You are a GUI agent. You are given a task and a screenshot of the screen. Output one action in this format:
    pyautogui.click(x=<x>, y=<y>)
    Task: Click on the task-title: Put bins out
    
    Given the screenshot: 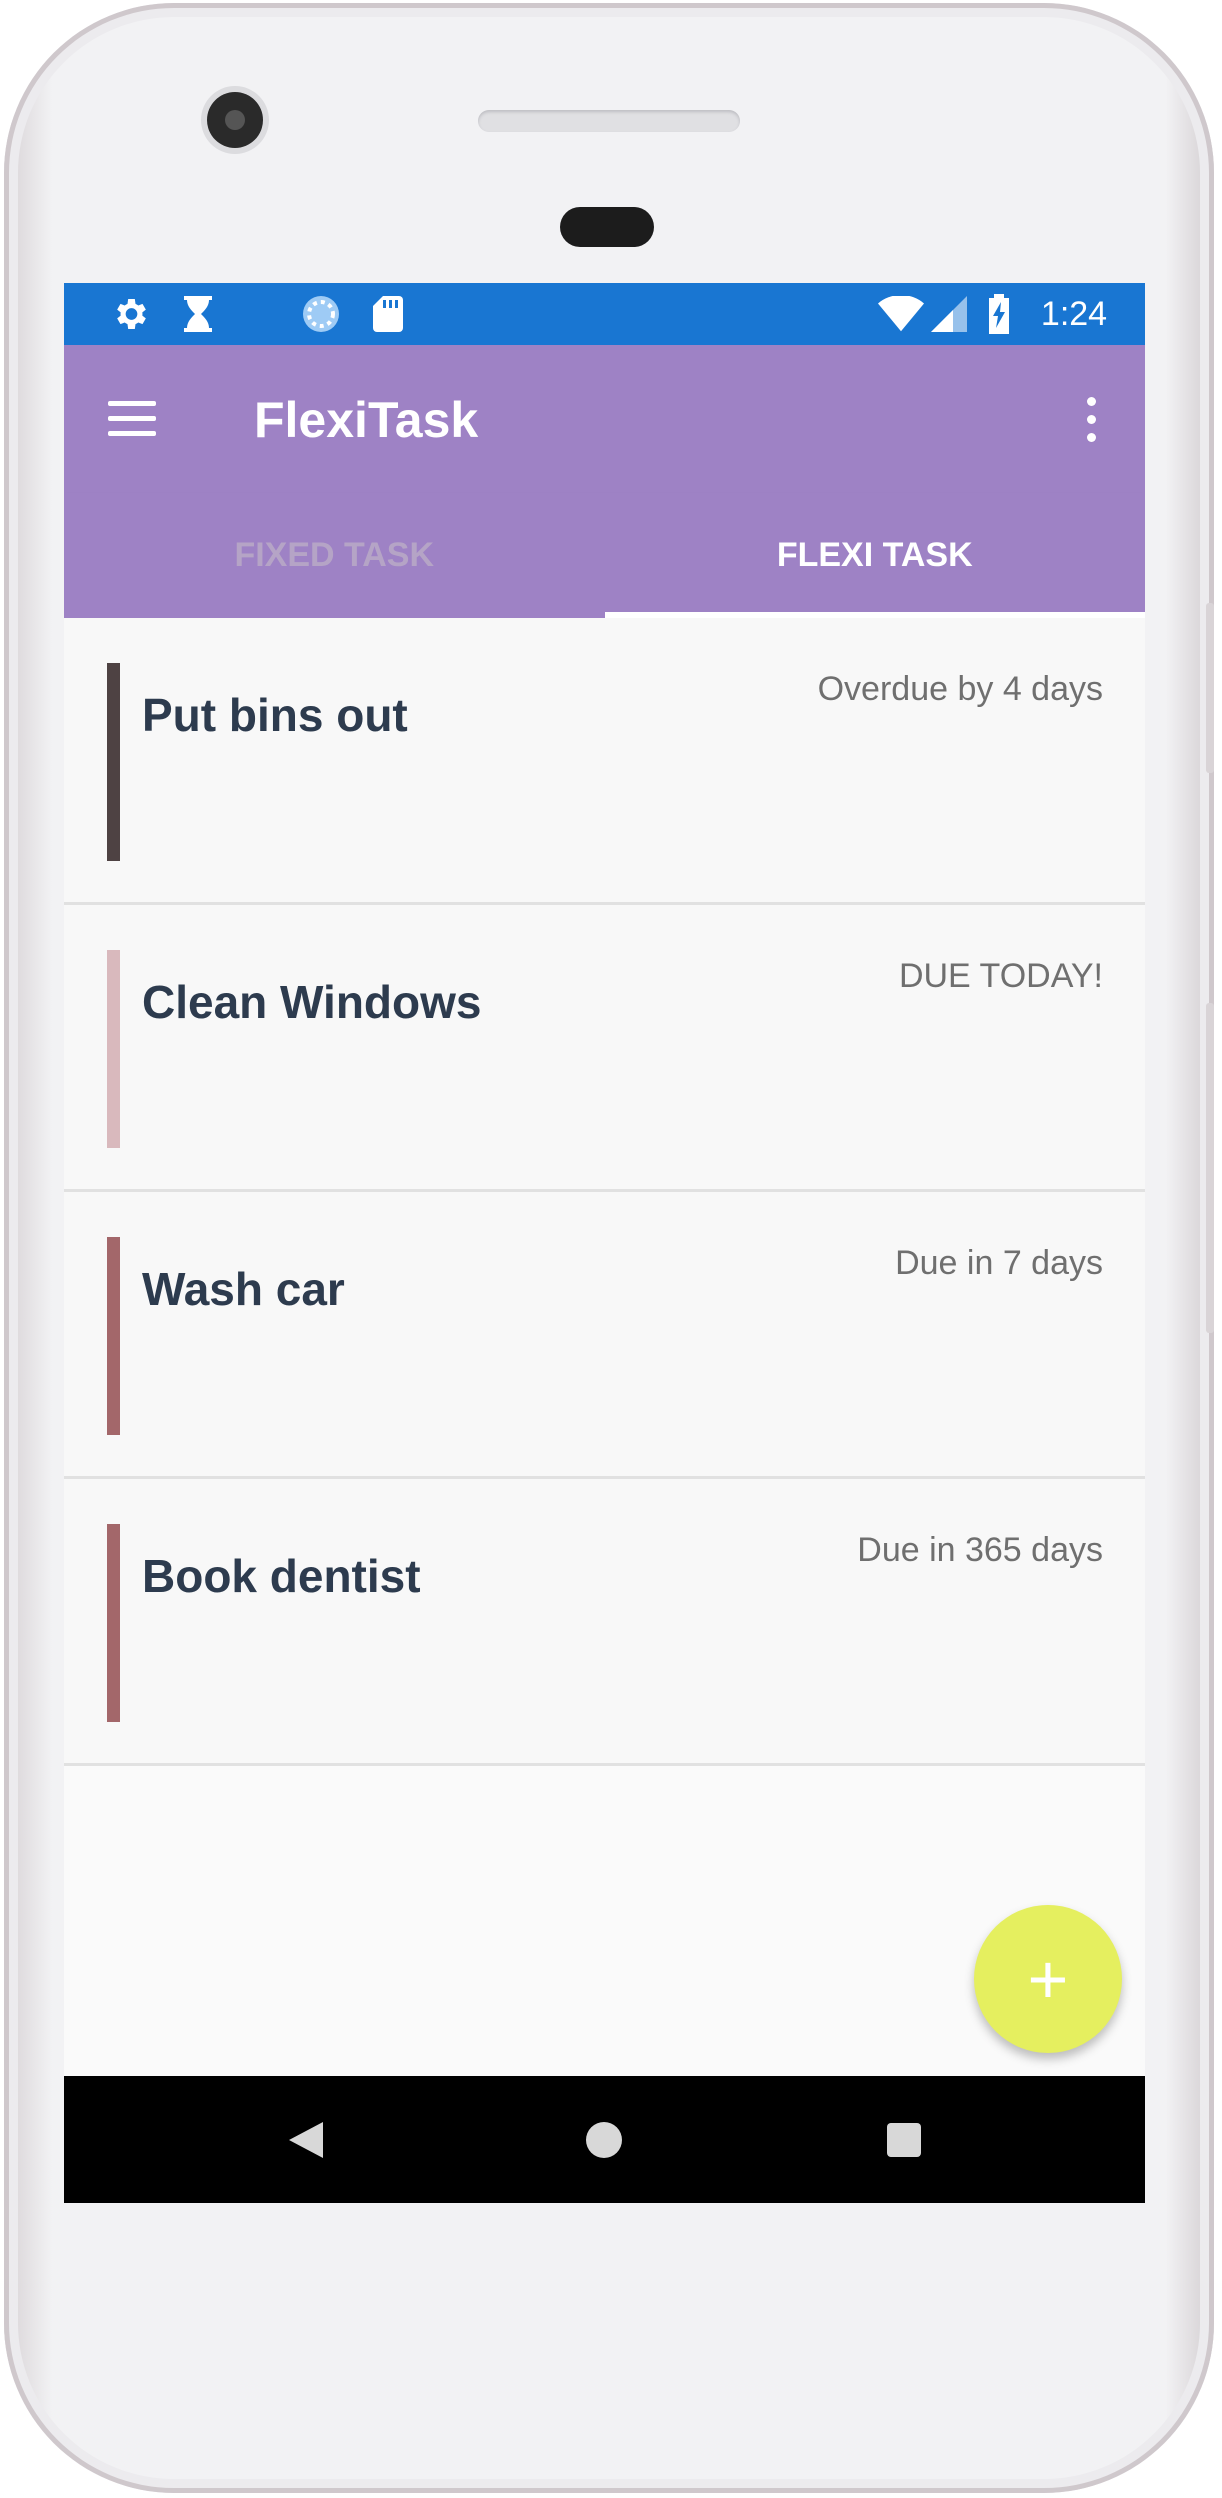 What is the action you would take?
    pyautogui.click(x=275, y=715)
    